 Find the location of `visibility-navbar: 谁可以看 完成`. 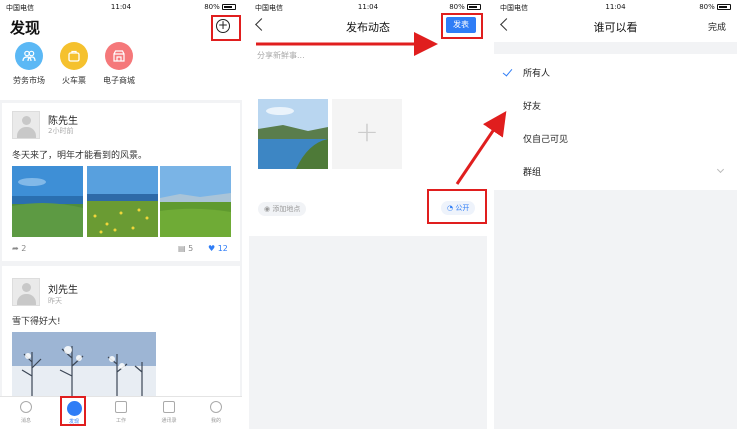

visibility-navbar: 谁可以看 完成 is located at coordinates (615, 28).